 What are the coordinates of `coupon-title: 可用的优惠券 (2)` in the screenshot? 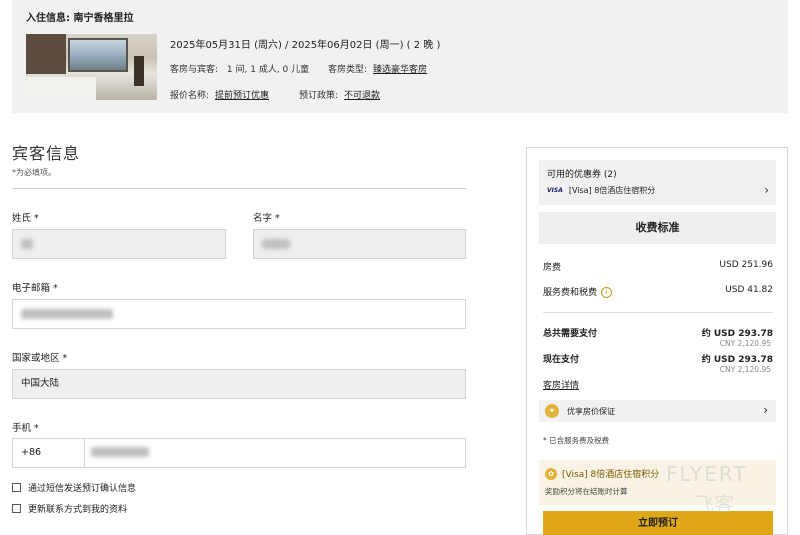 It's located at (582, 175).